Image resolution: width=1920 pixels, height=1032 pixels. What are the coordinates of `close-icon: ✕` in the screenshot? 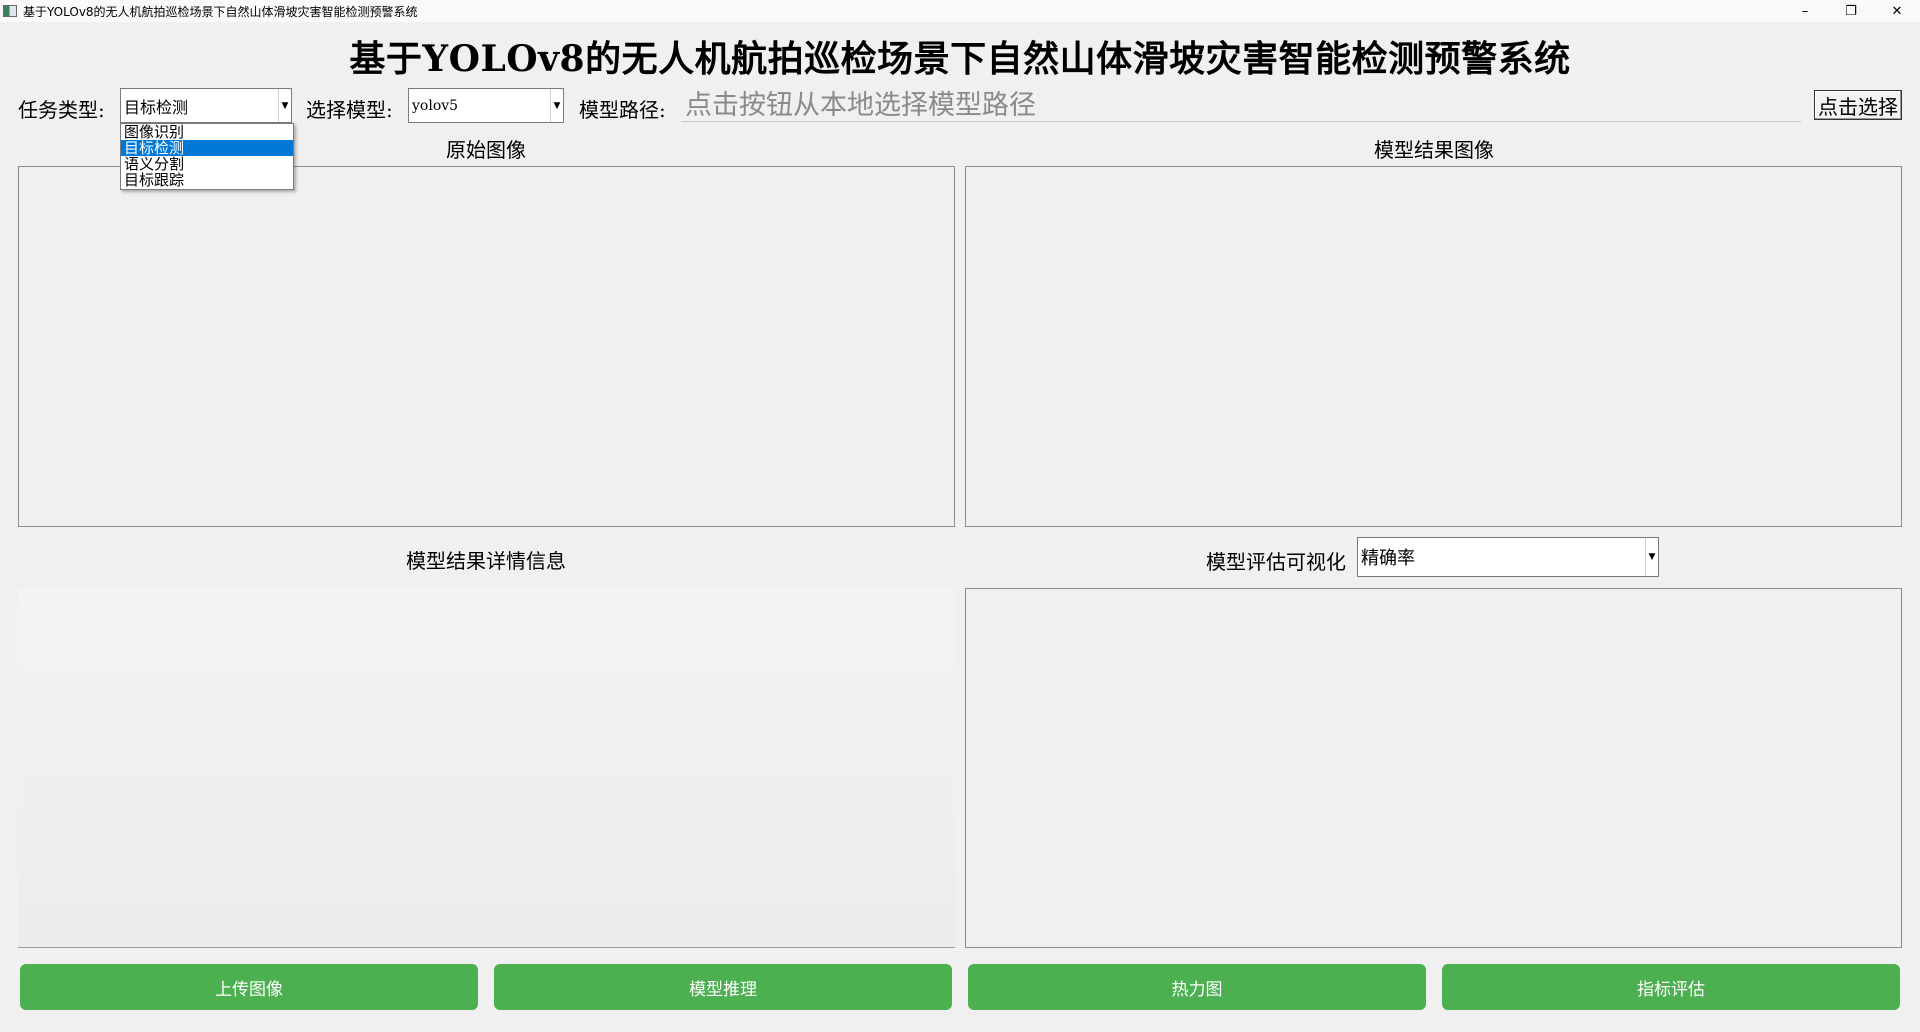 It's located at (1897, 11).